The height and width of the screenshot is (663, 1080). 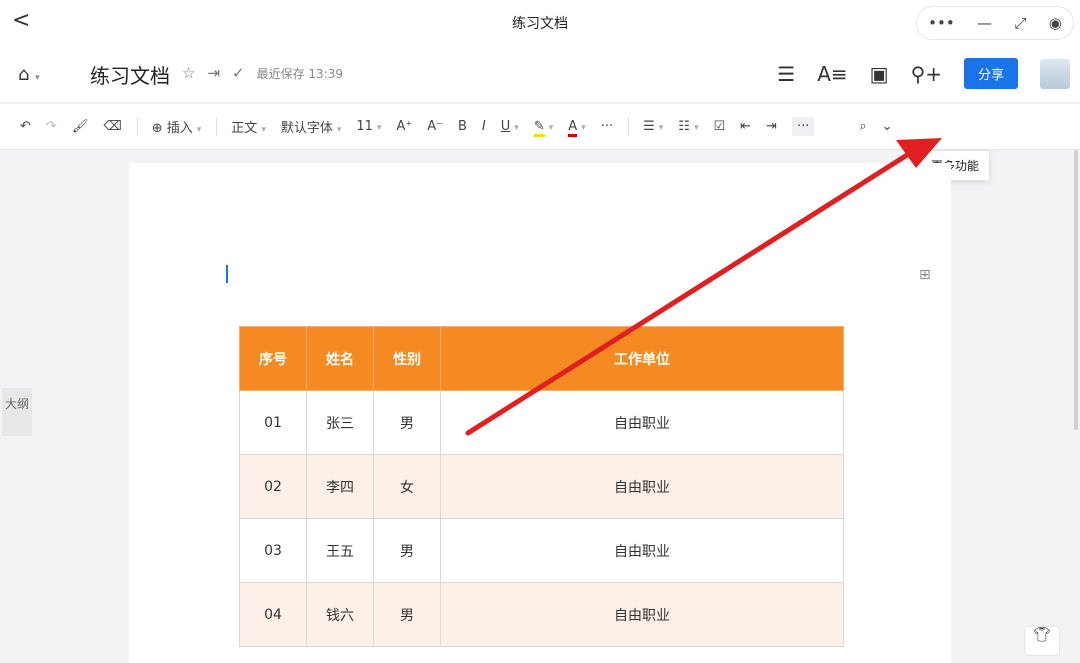 I want to click on cell: 李四, so click(x=340, y=486).